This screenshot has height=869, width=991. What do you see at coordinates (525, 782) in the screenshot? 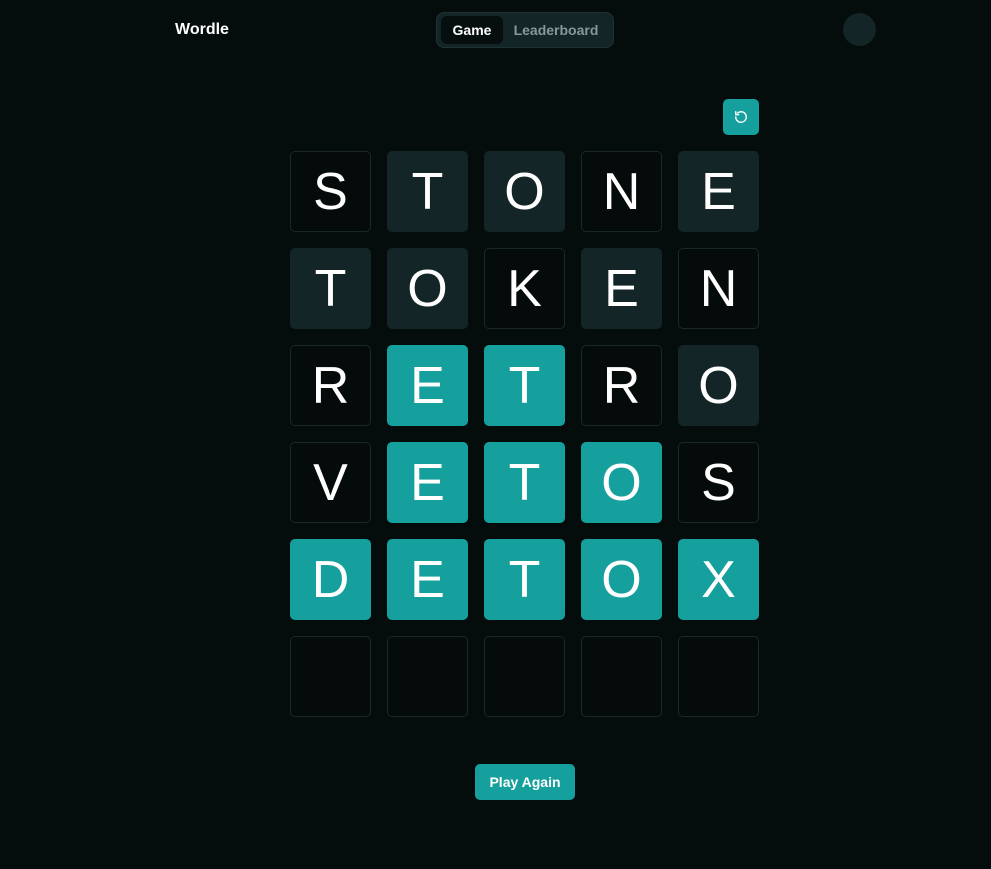
I see `play-again-button: Play Again` at bounding box center [525, 782].